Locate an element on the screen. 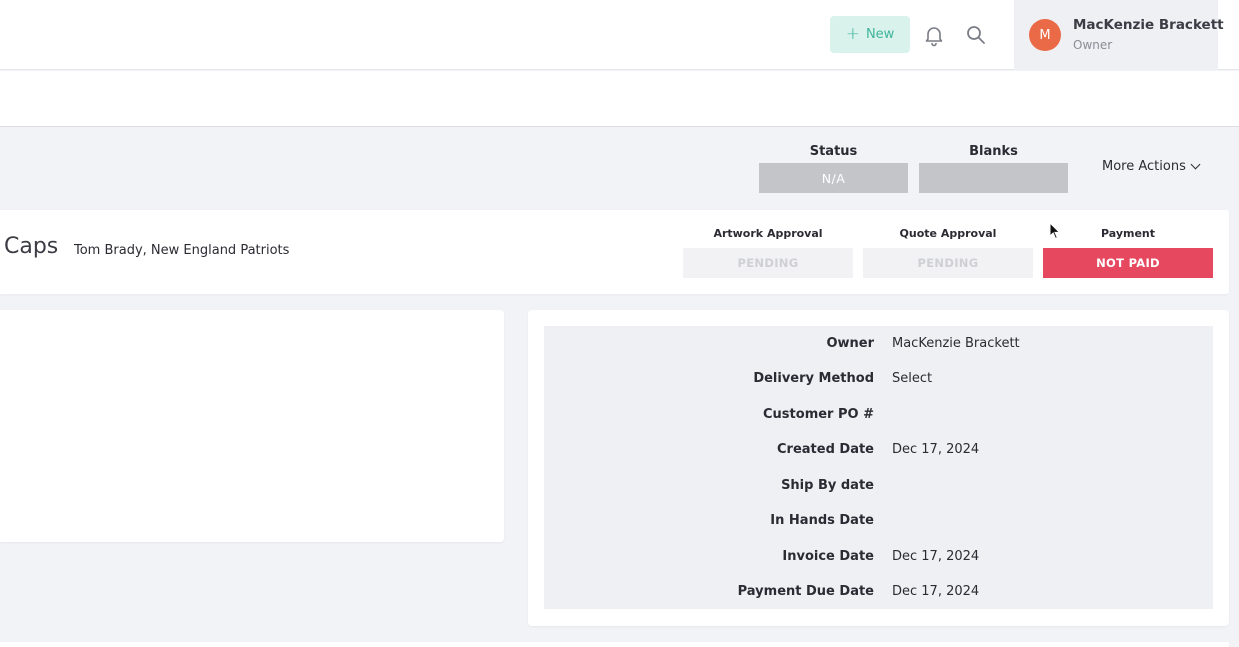 This screenshot has width=1239, height=647. bell-icon is located at coordinates (934, 35).